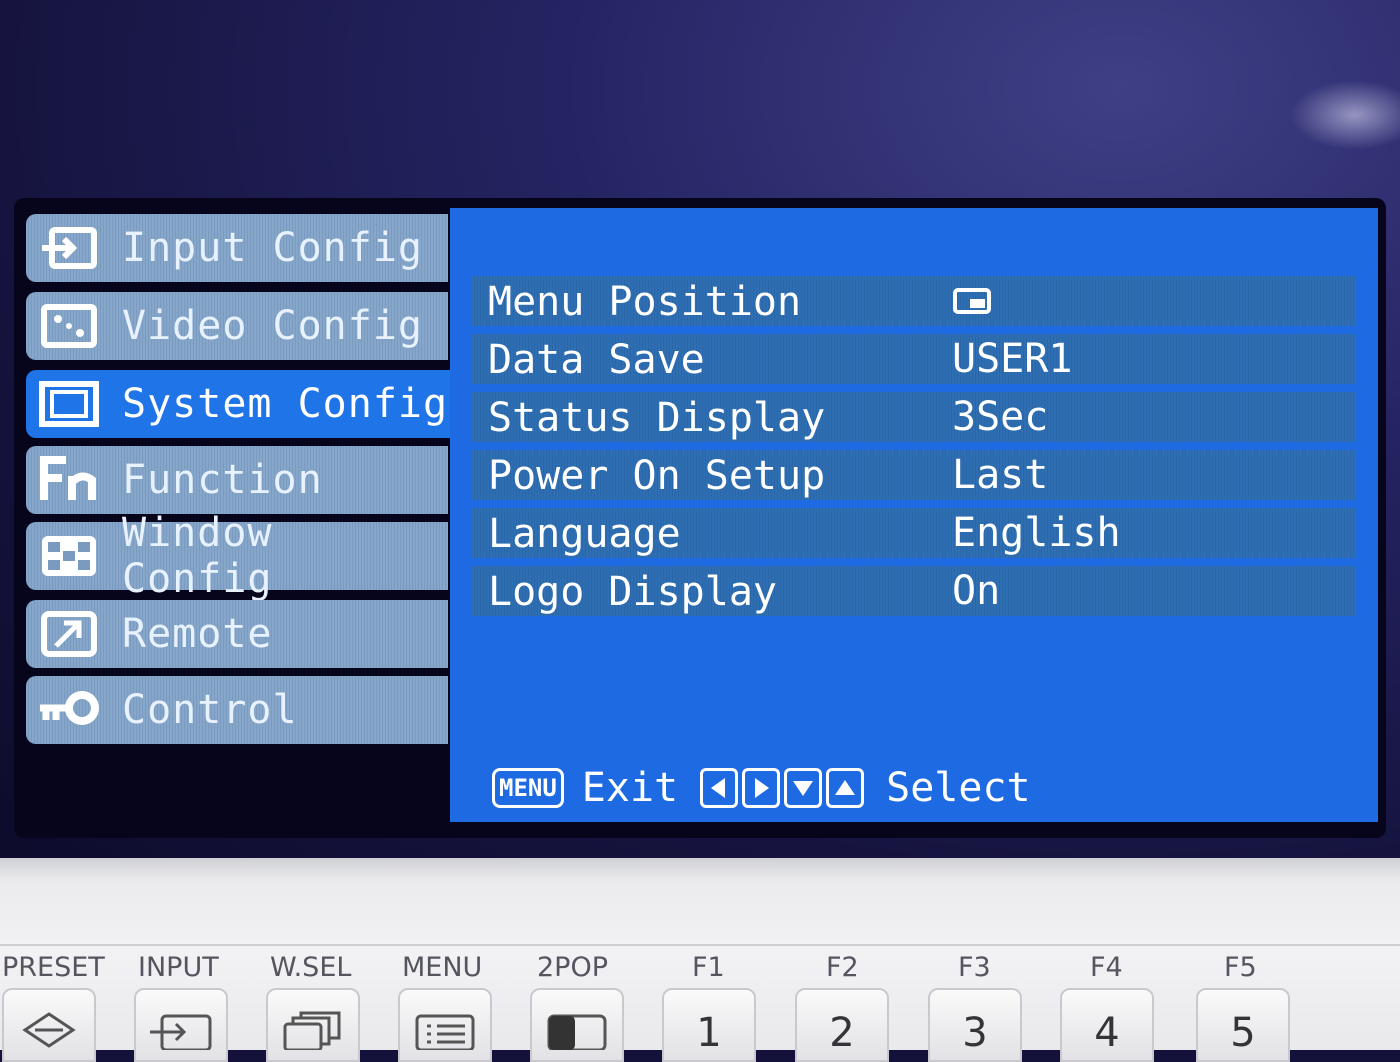 Image resolution: width=1400 pixels, height=1062 pixels. I want to click on hw-f4-button: 4, so click(1107, 1025).